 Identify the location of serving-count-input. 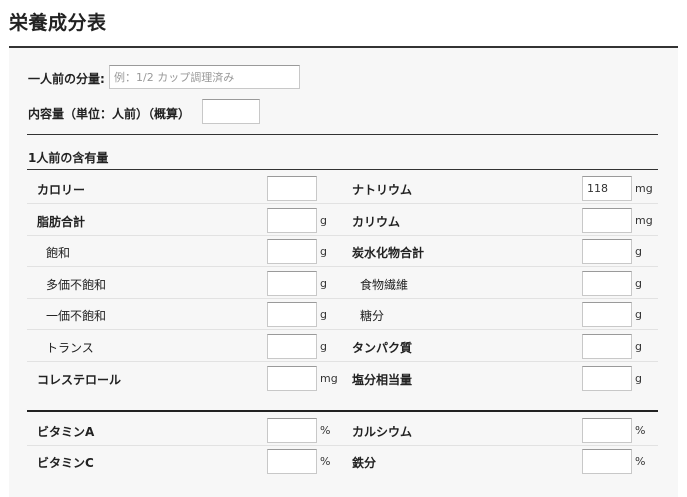
(231, 111).